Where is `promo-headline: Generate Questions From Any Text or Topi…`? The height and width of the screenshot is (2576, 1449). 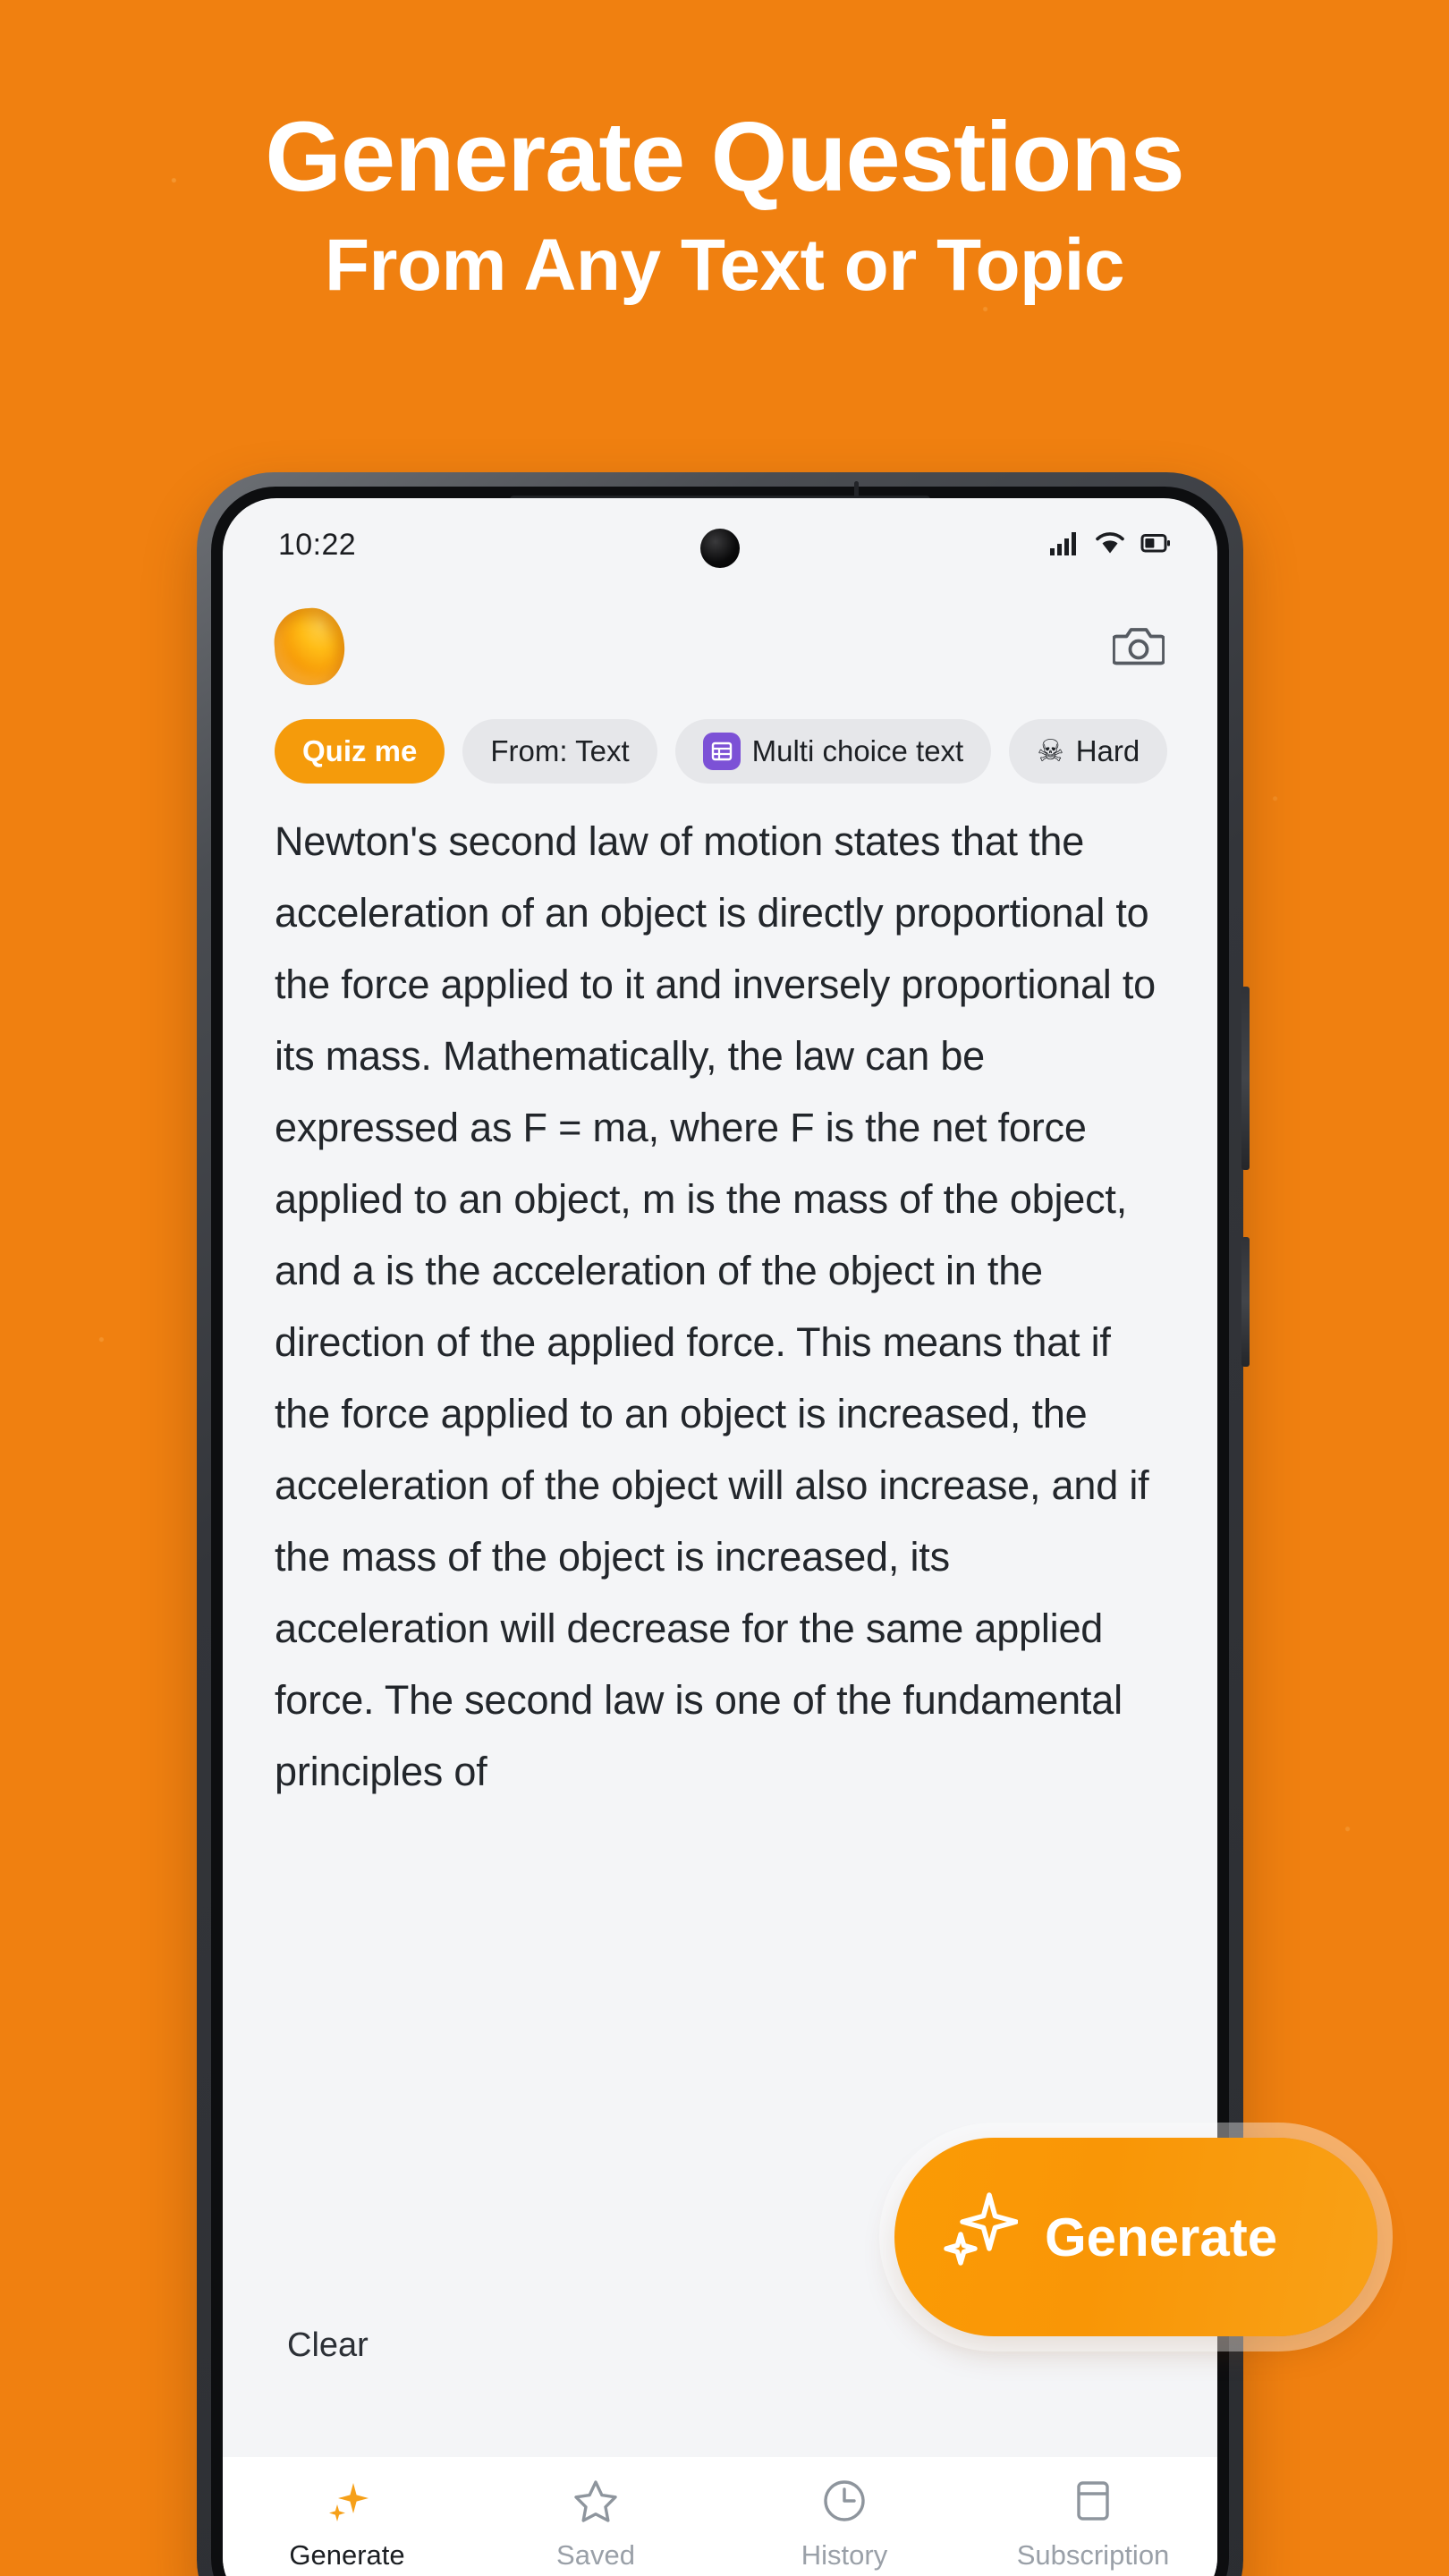
promo-headline: Generate Questions From Any Text or Topi… is located at coordinates (724, 204).